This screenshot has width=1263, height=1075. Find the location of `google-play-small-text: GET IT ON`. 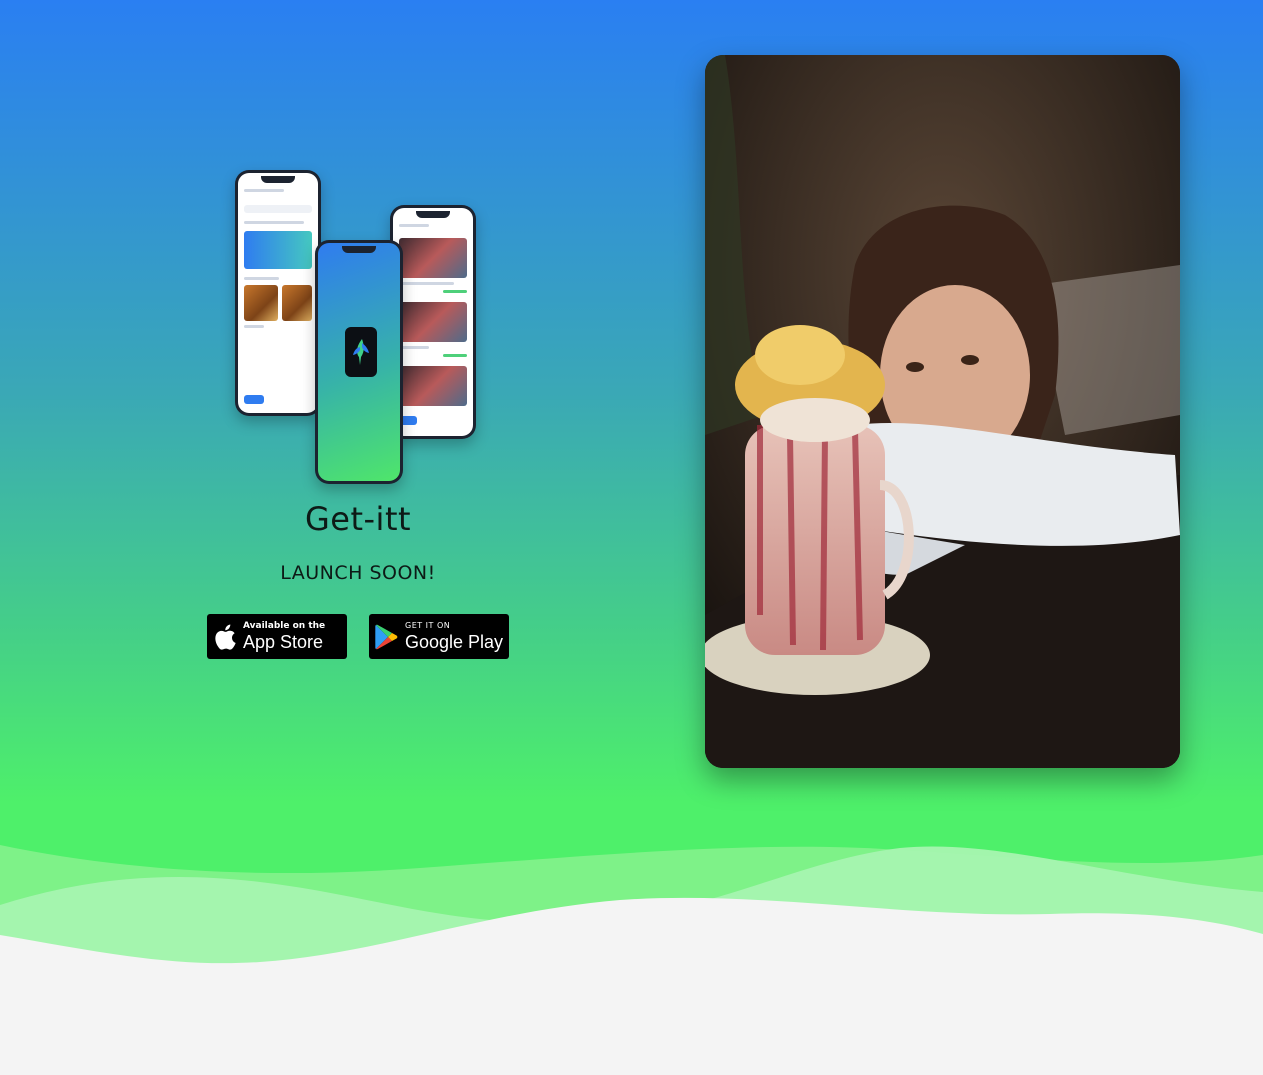

google-play-small-text: GET IT ON is located at coordinates (428, 625).